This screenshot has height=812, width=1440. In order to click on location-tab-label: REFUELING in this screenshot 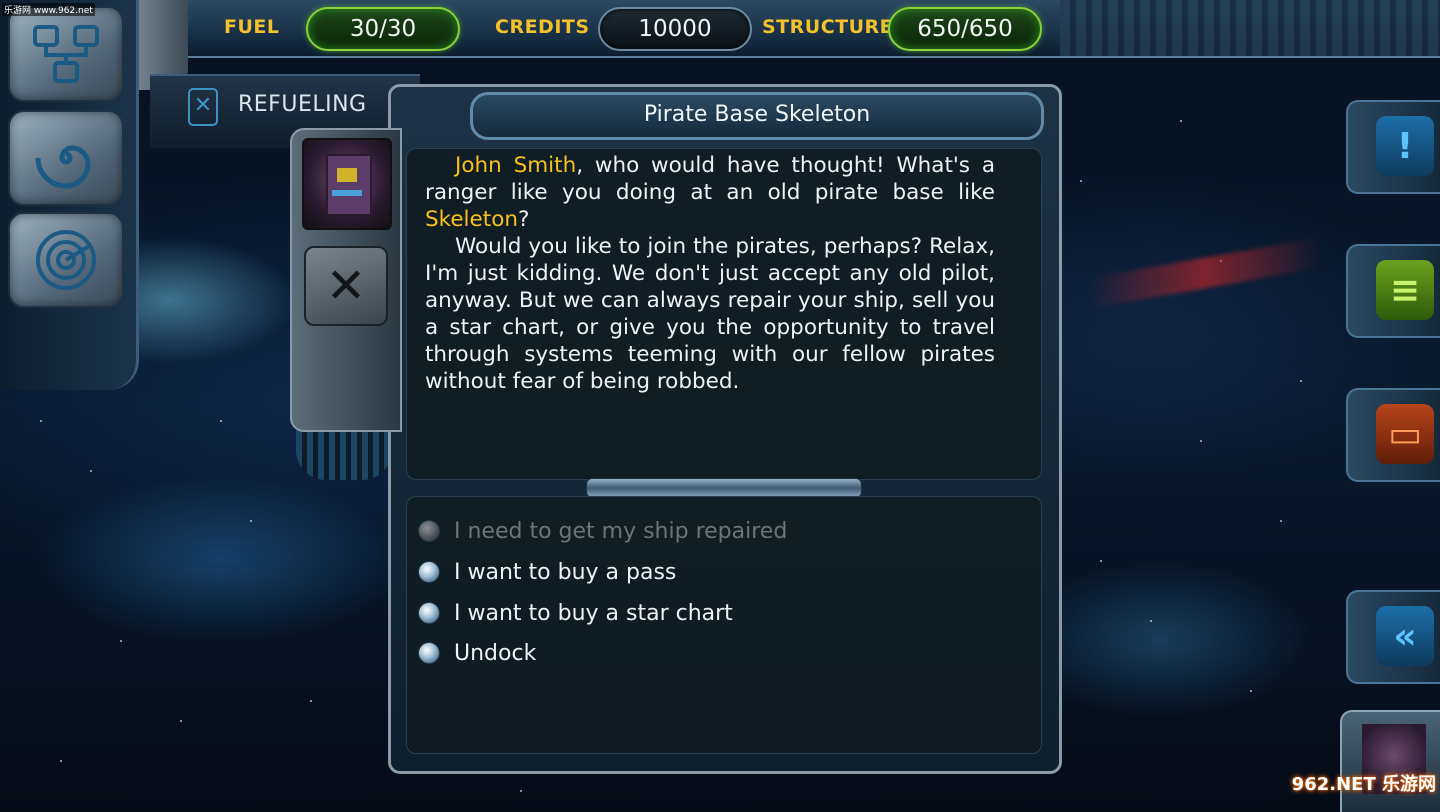, I will do `click(302, 104)`.